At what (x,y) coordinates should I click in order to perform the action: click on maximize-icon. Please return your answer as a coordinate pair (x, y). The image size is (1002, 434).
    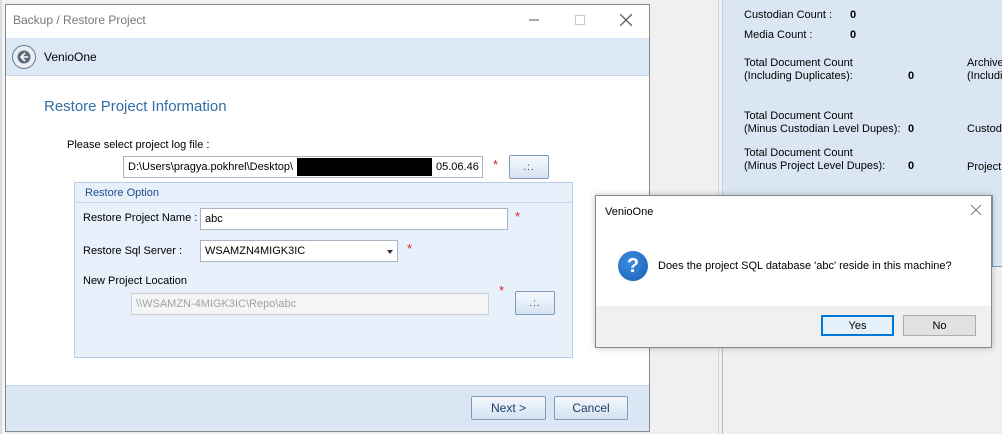
    Looking at the image, I should click on (580, 20).